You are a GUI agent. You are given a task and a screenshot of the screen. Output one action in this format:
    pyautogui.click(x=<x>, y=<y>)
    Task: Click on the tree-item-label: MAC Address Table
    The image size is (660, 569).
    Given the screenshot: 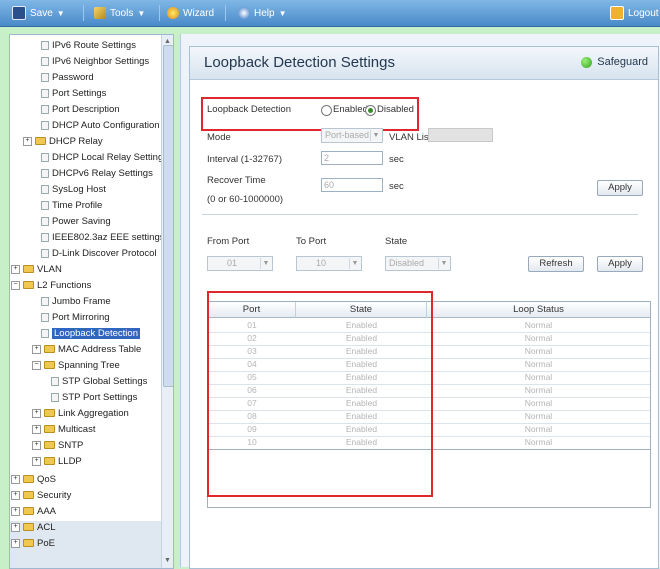 What is the action you would take?
    pyautogui.click(x=100, y=349)
    